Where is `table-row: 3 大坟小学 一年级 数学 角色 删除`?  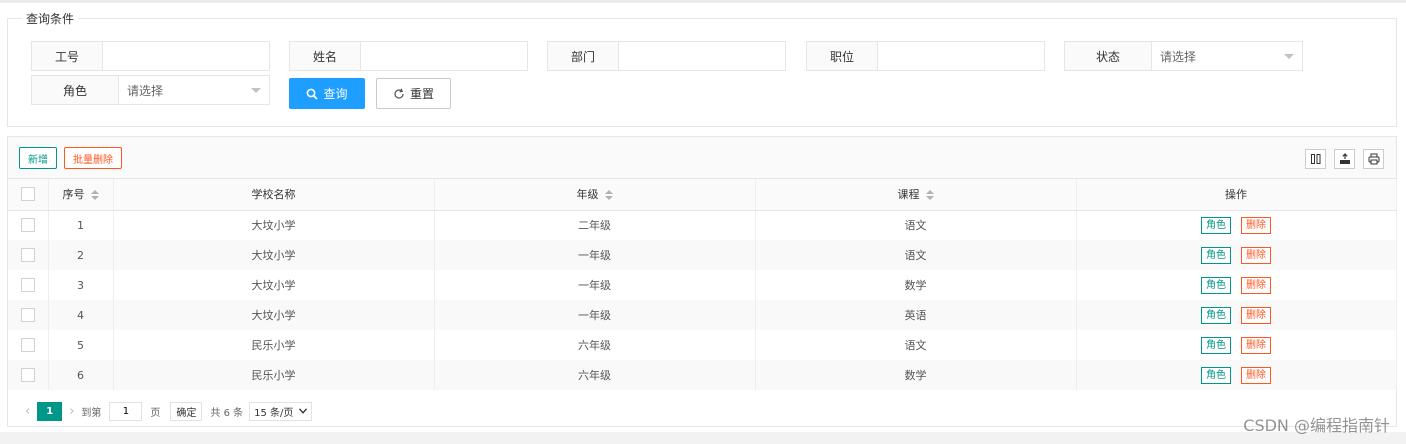
table-row: 3 大坟小学 一年级 数学 角色 删除 is located at coordinates (702, 285).